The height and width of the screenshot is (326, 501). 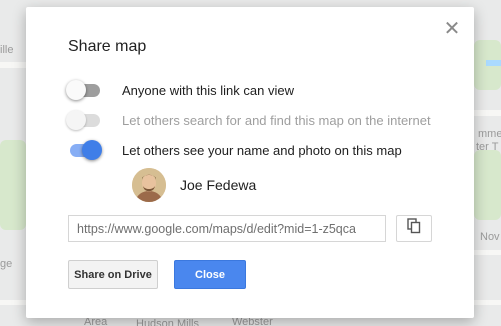 I want to click on option-link-view: Anyone with this link can view, so click(x=180, y=90).